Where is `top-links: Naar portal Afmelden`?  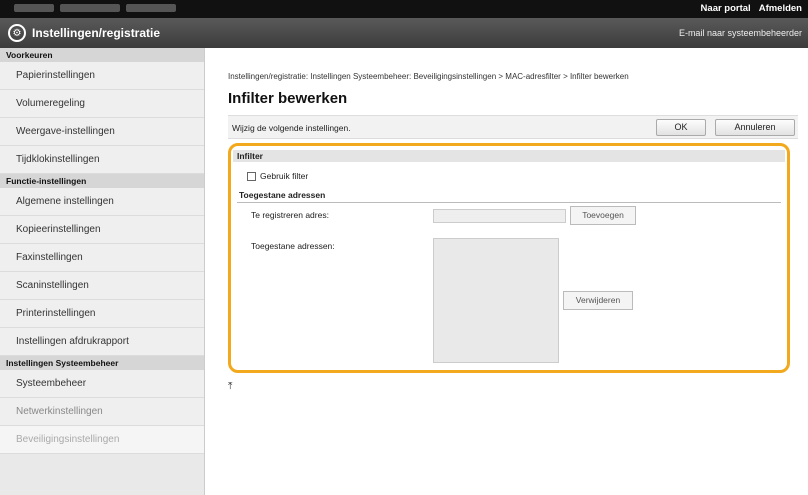
top-links: Naar portal Afmelden is located at coordinates (751, 8).